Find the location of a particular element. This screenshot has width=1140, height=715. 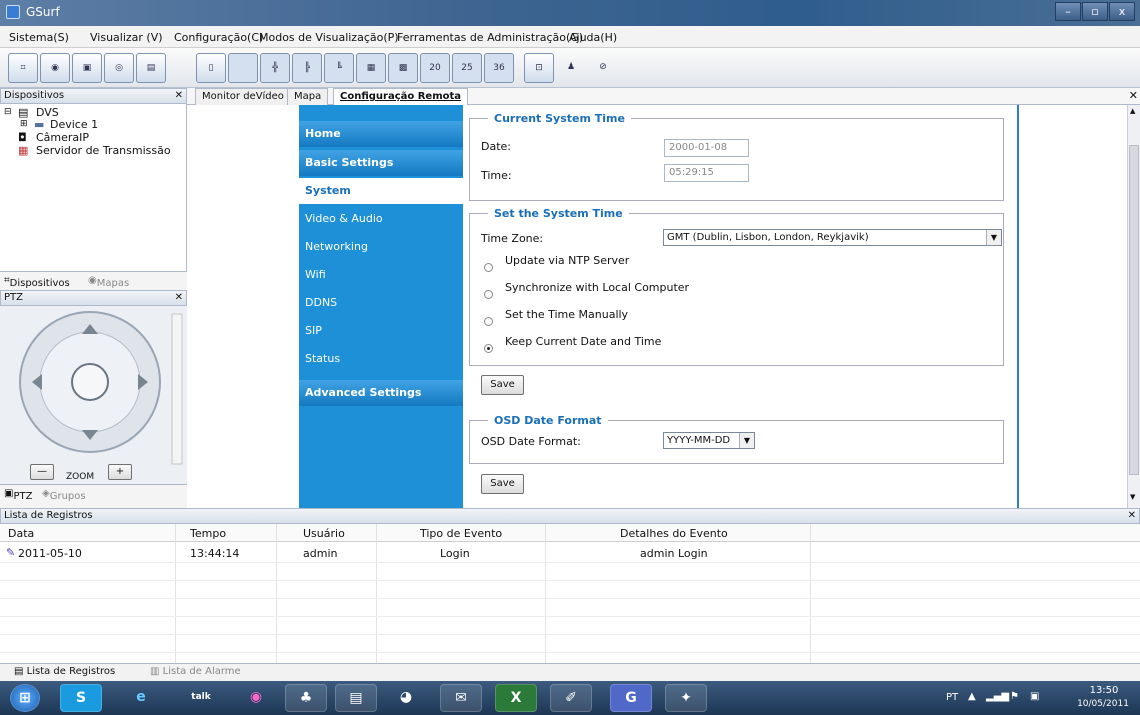

col-usuario: Usuário is located at coordinates (324, 533).